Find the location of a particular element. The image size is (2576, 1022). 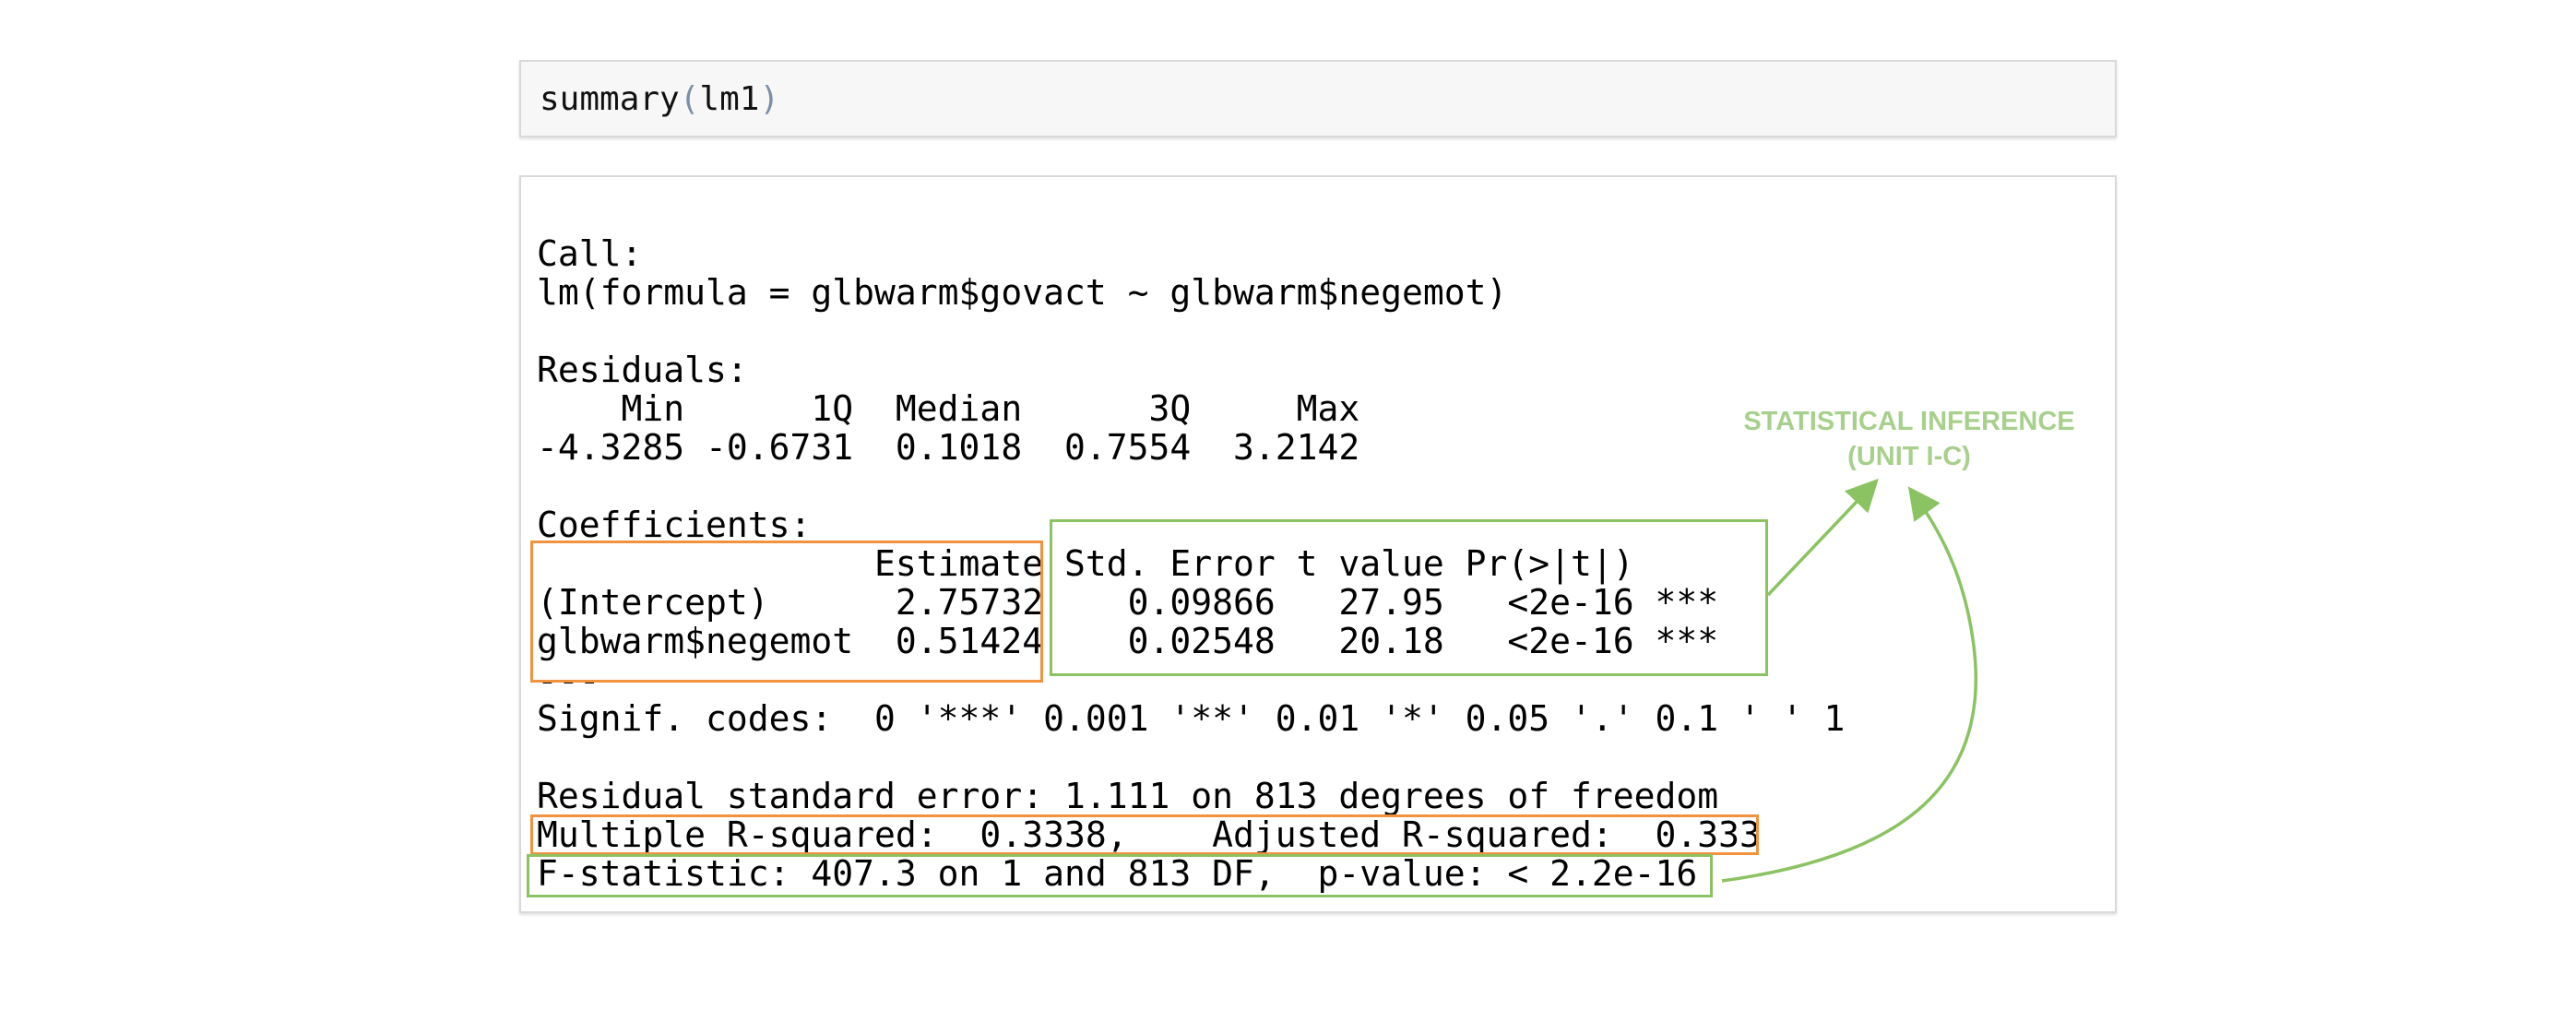

output-line-residuals-label: Residuals: is located at coordinates (642, 370).